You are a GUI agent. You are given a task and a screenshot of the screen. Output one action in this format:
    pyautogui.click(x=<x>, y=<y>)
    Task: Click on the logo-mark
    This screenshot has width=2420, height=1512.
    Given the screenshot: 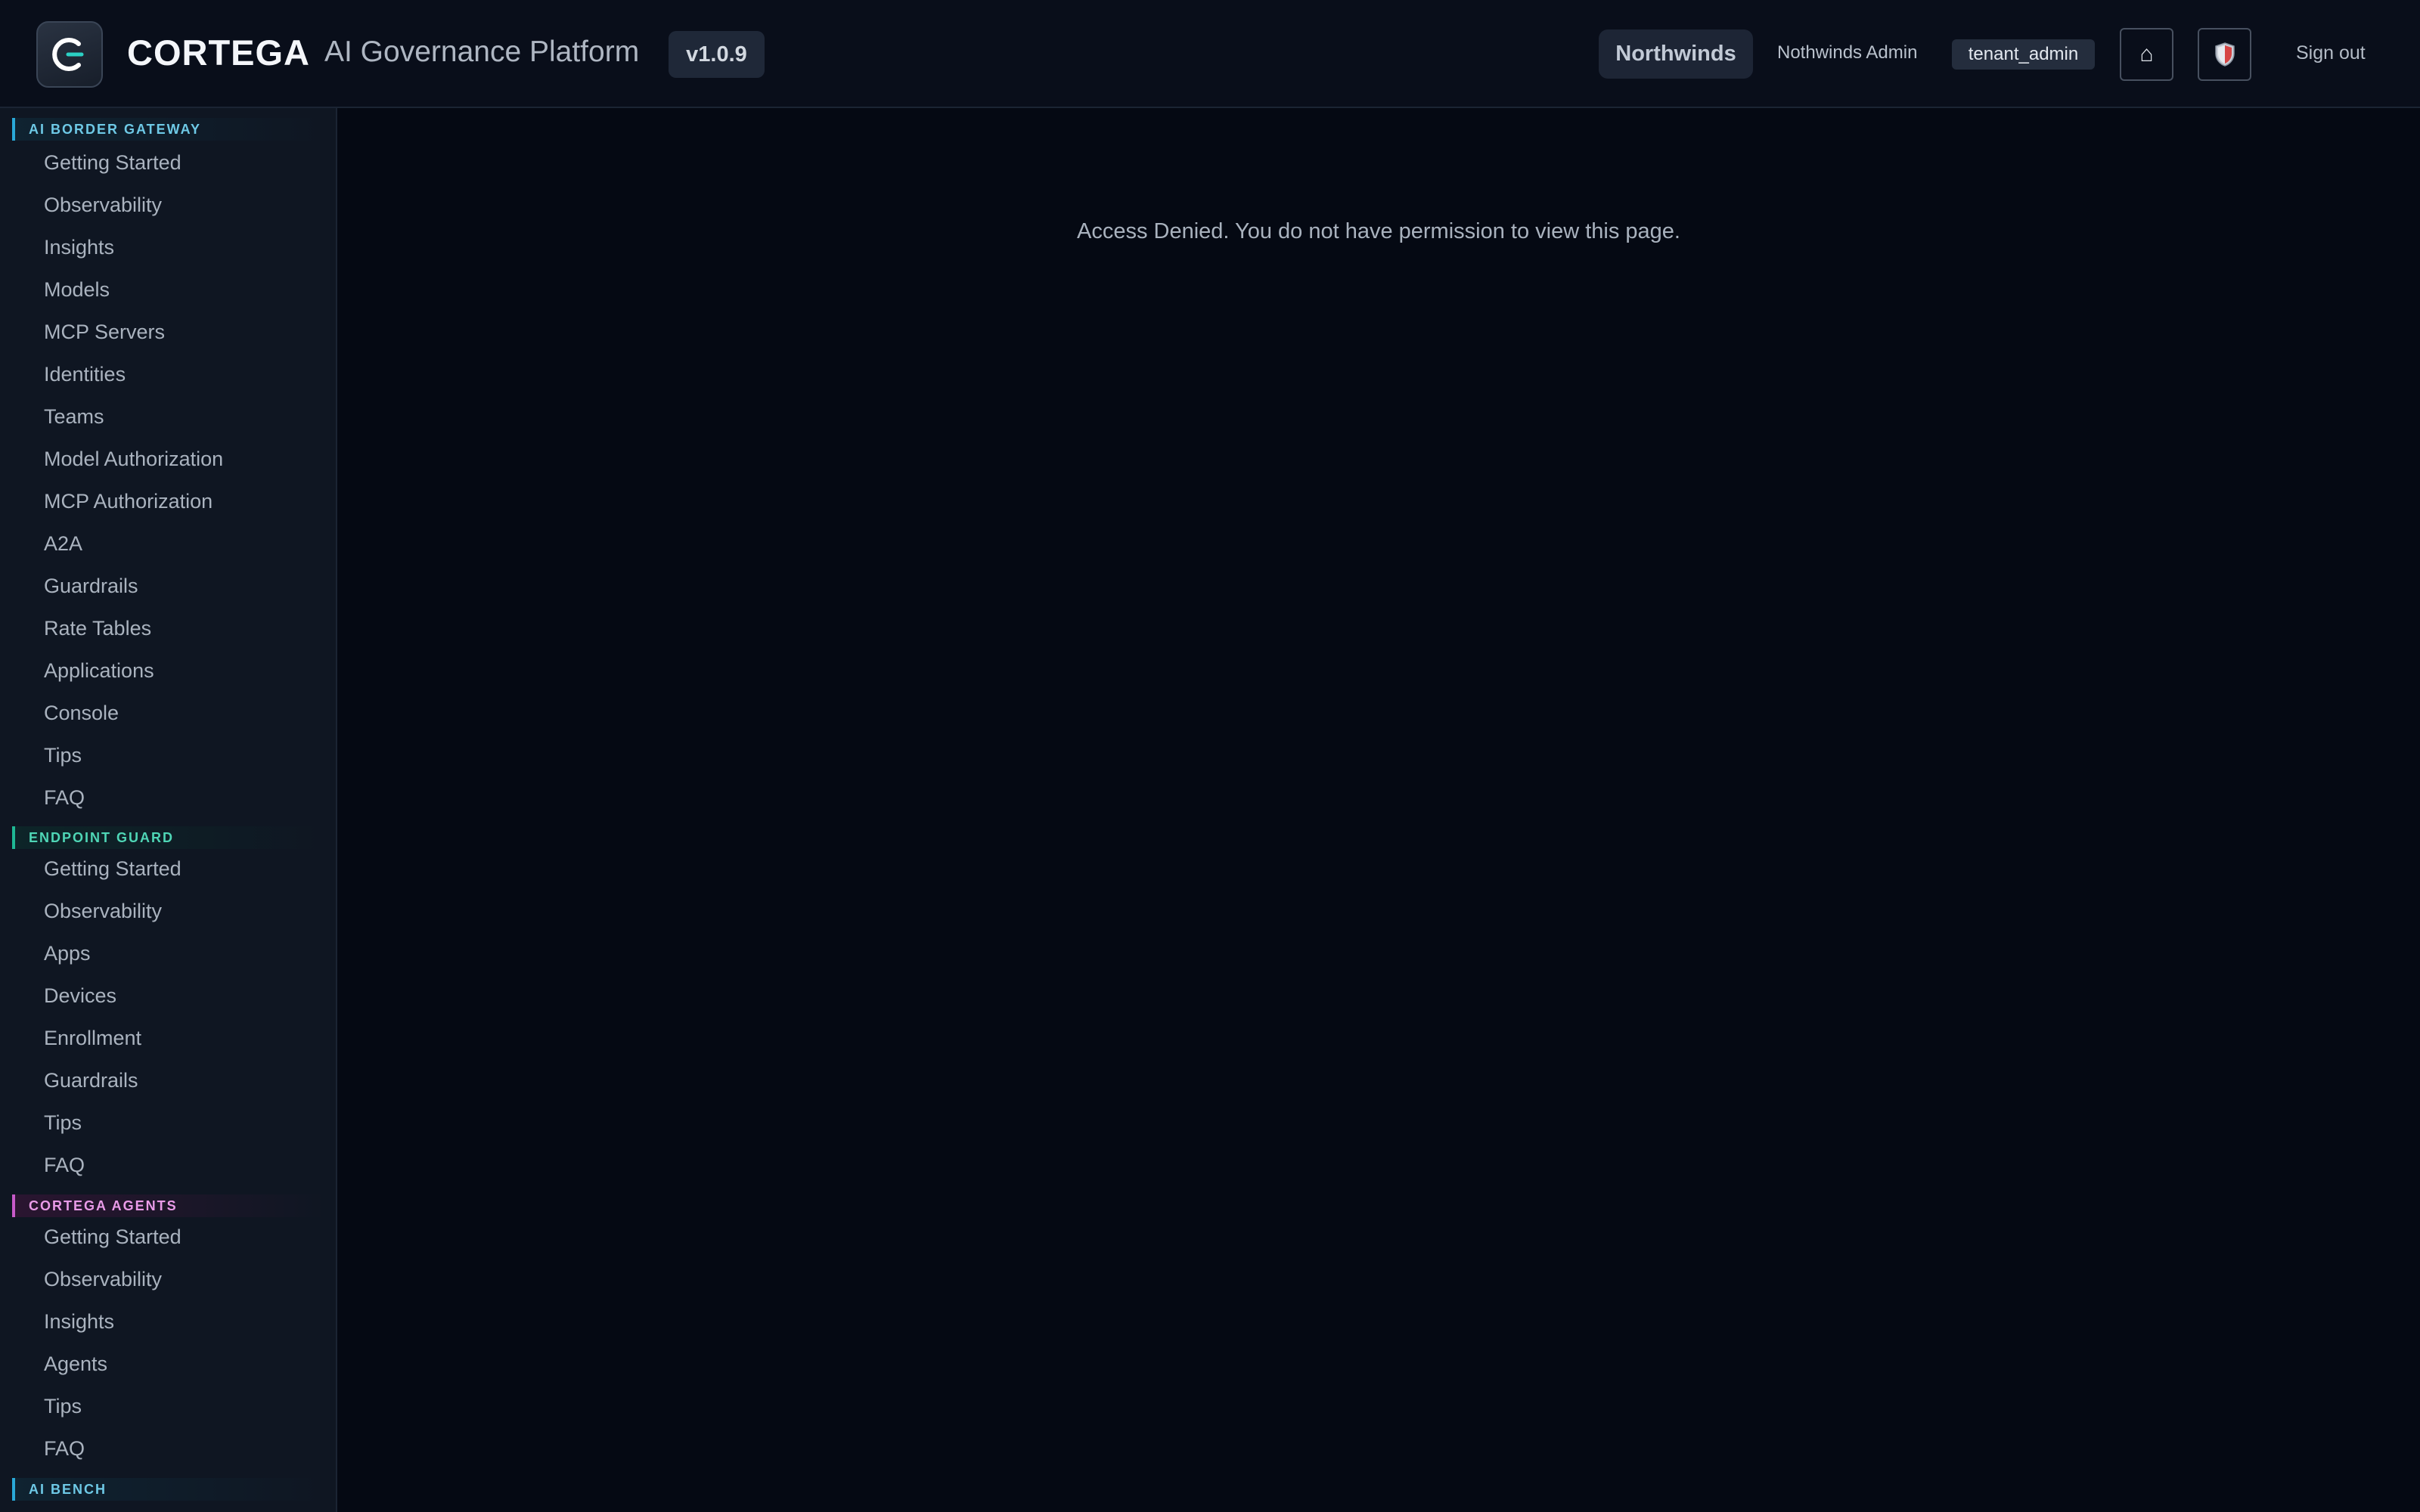 What is the action you would take?
    pyautogui.click(x=68, y=54)
    